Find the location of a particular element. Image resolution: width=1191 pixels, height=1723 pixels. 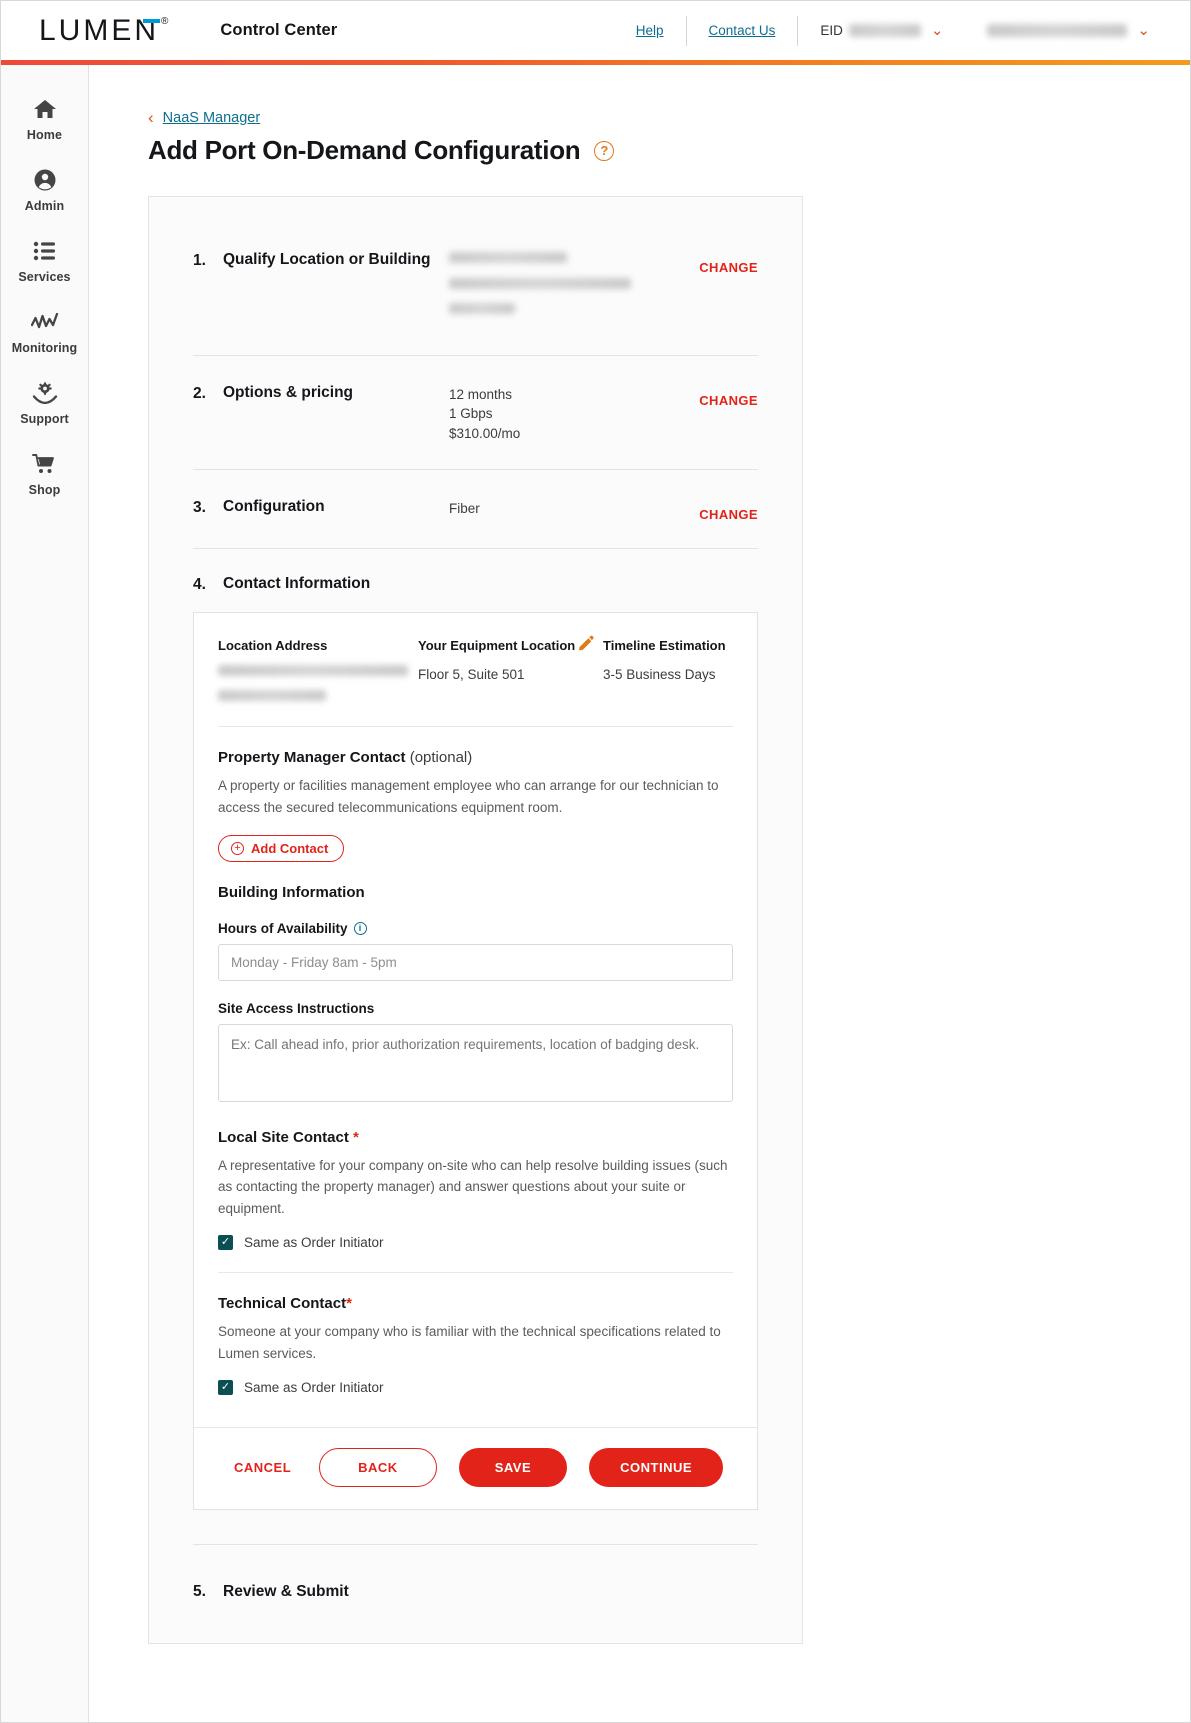

property-manager-title-text: Property Manager Contact is located at coordinates (312, 757).